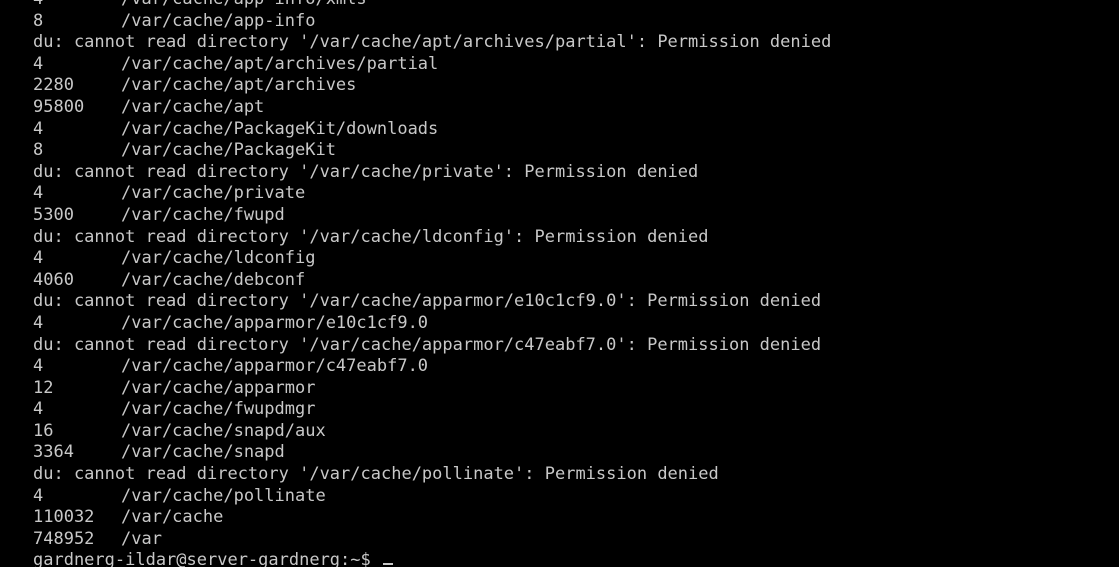 The height and width of the screenshot is (567, 1119). I want to click on terminal-du-line: 4/var/cache/fwupdmgr, so click(432, 410).